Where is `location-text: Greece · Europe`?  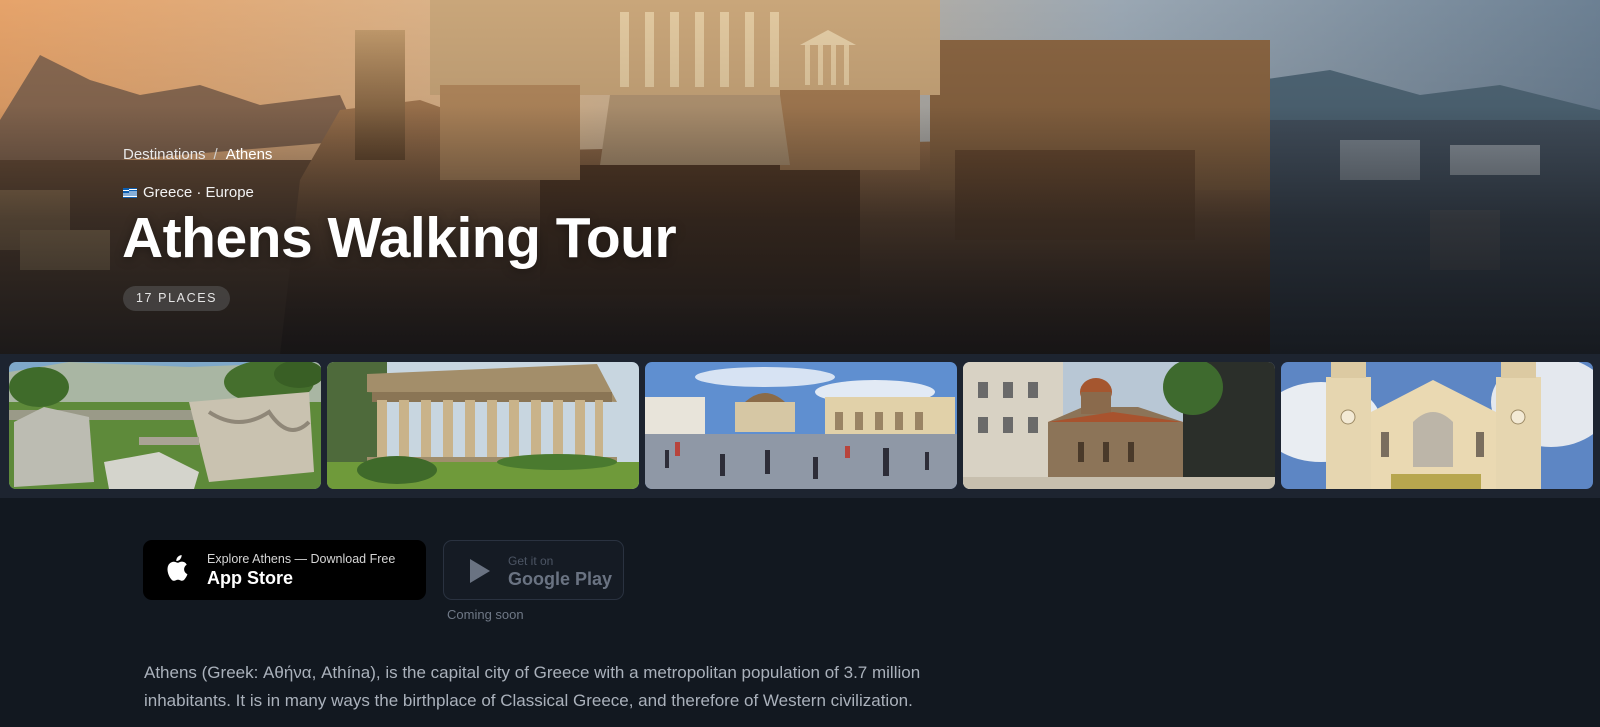 location-text: Greece · Europe is located at coordinates (198, 192).